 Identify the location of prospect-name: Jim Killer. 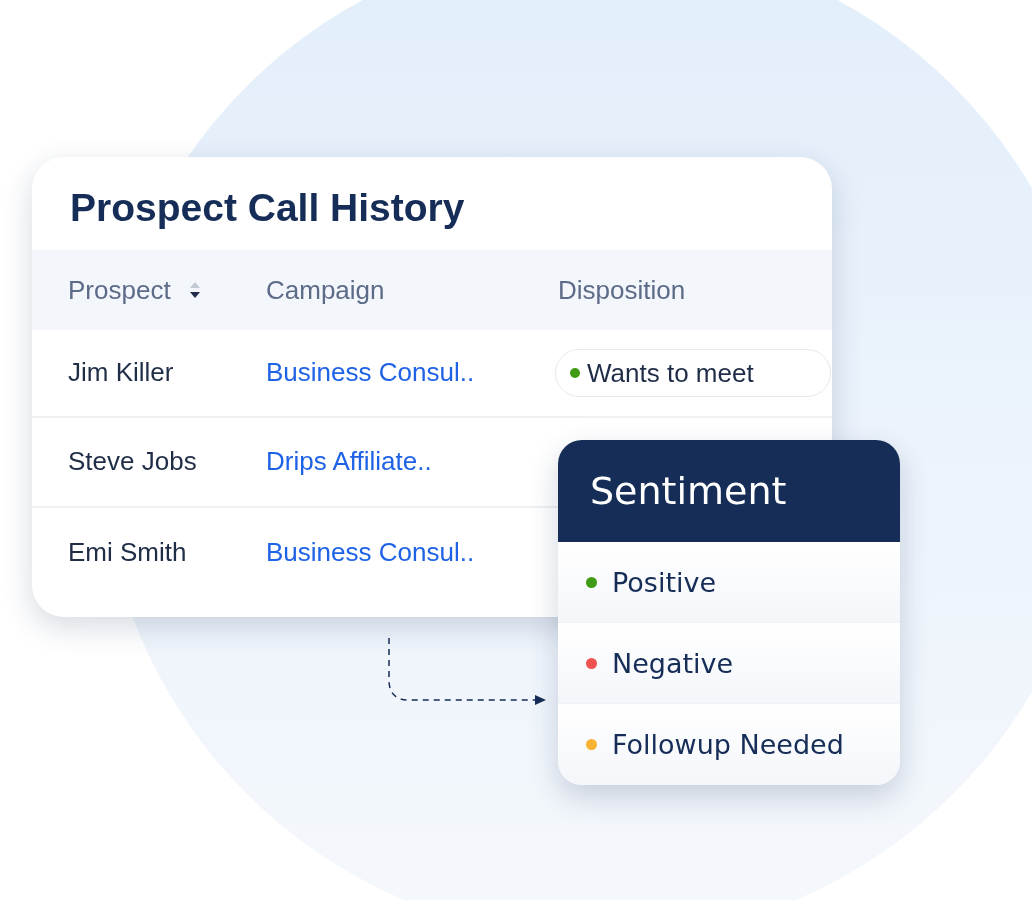
(121, 371).